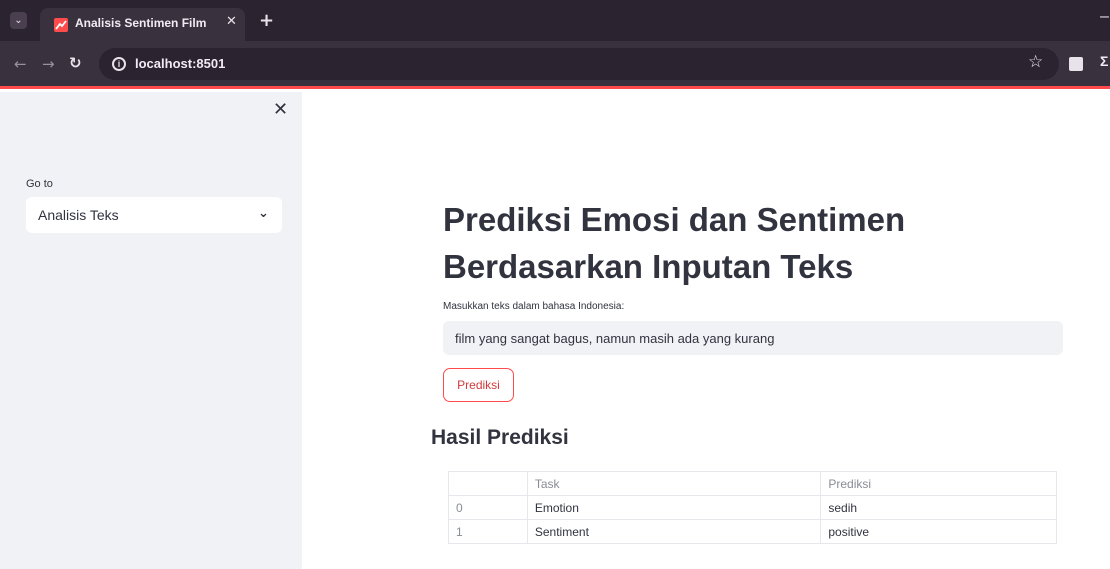 The image size is (1110, 569). I want to click on browser-tab: Analisis Sentimen Film ✕, so click(142, 24).